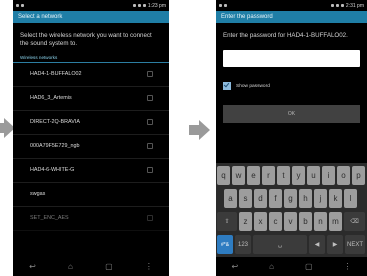 The height and width of the screenshot is (276, 367). What do you see at coordinates (49, 218) in the screenshot?
I see `network-name: SET_ENC_AES` at bounding box center [49, 218].